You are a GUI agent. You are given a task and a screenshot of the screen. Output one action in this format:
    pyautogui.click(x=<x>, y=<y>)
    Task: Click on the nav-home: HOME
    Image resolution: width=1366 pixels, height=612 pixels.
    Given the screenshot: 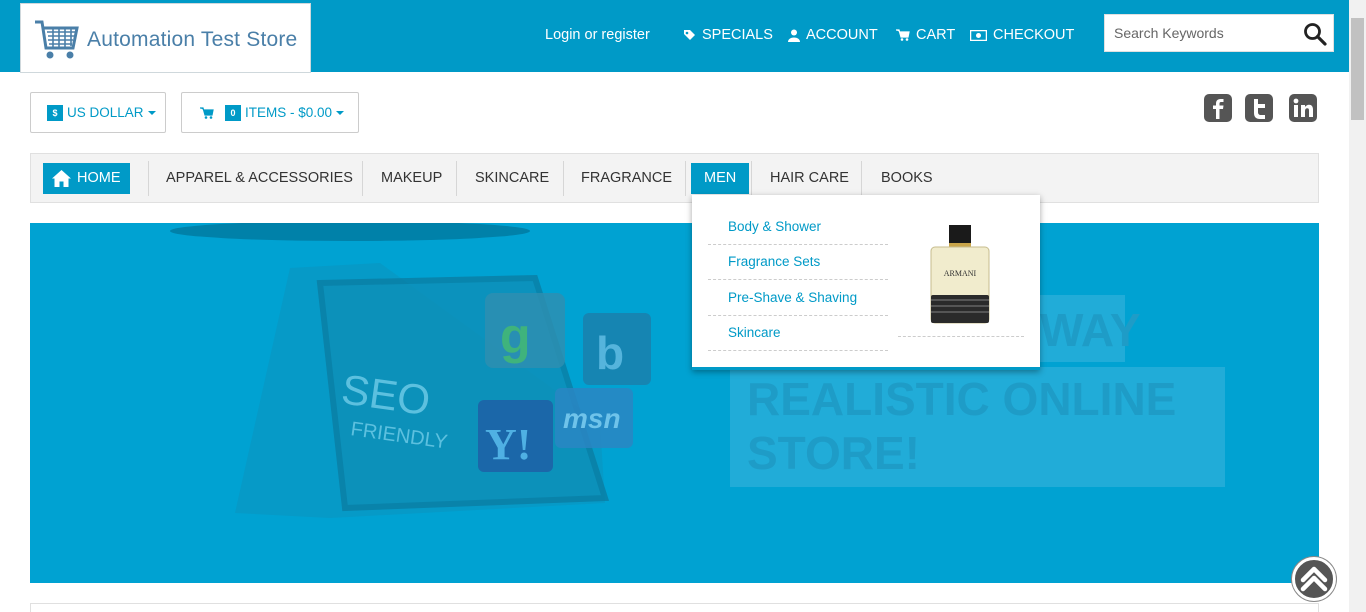 What is the action you would take?
    pyautogui.click(x=86, y=178)
    